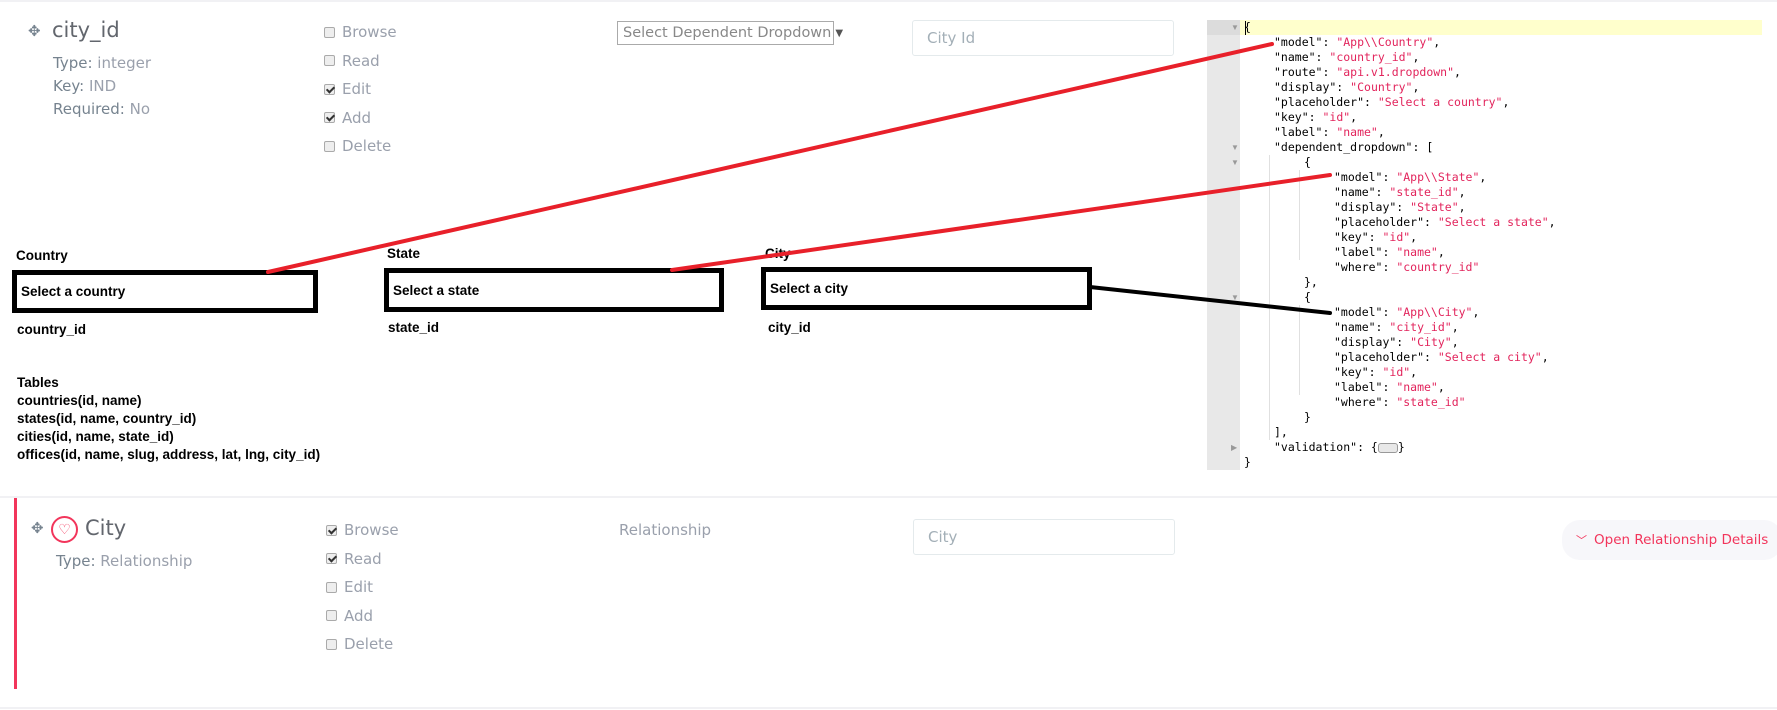  Describe the element at coordinates (1400, 27) in the screenshot. I see `code-line: {` at that location.